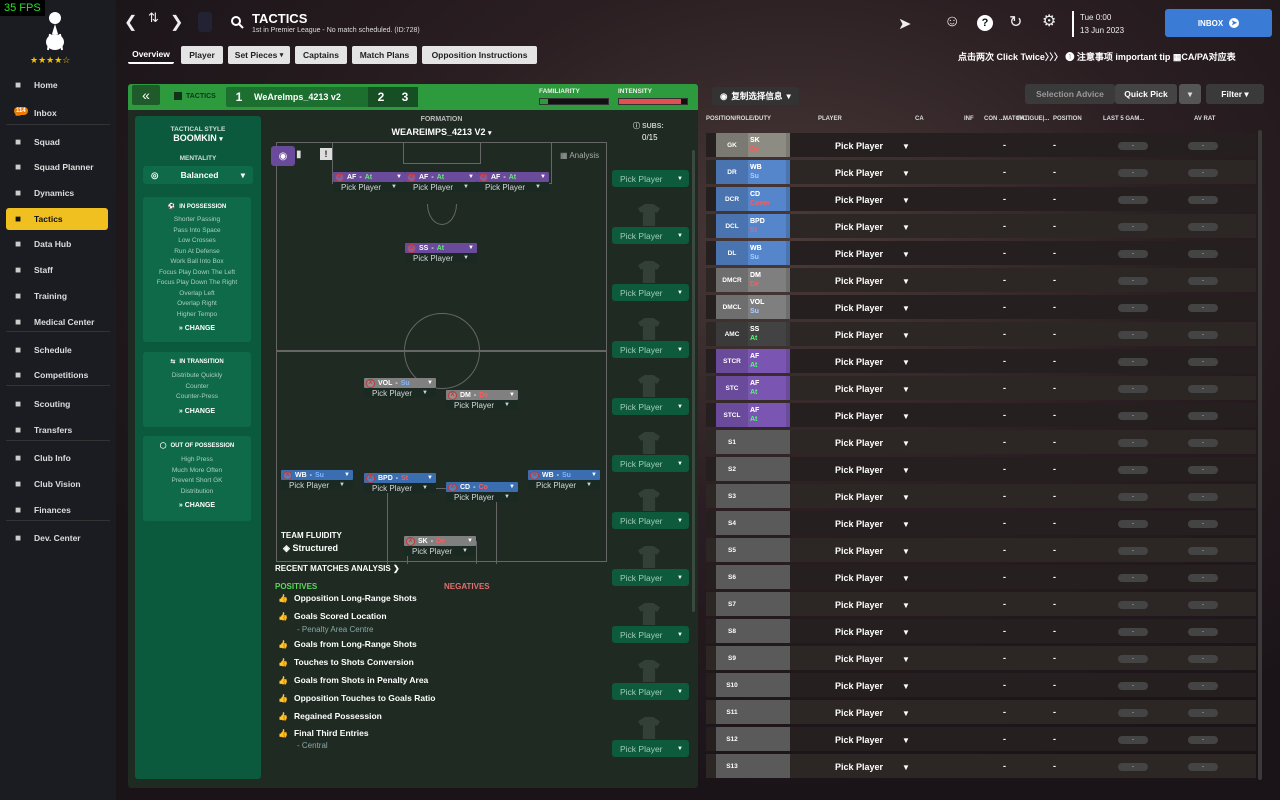 The image size is (1280, 800). I want to click on analysis-positive-item: 👍 Goals from Long-Range Shots, so click(347, 644).